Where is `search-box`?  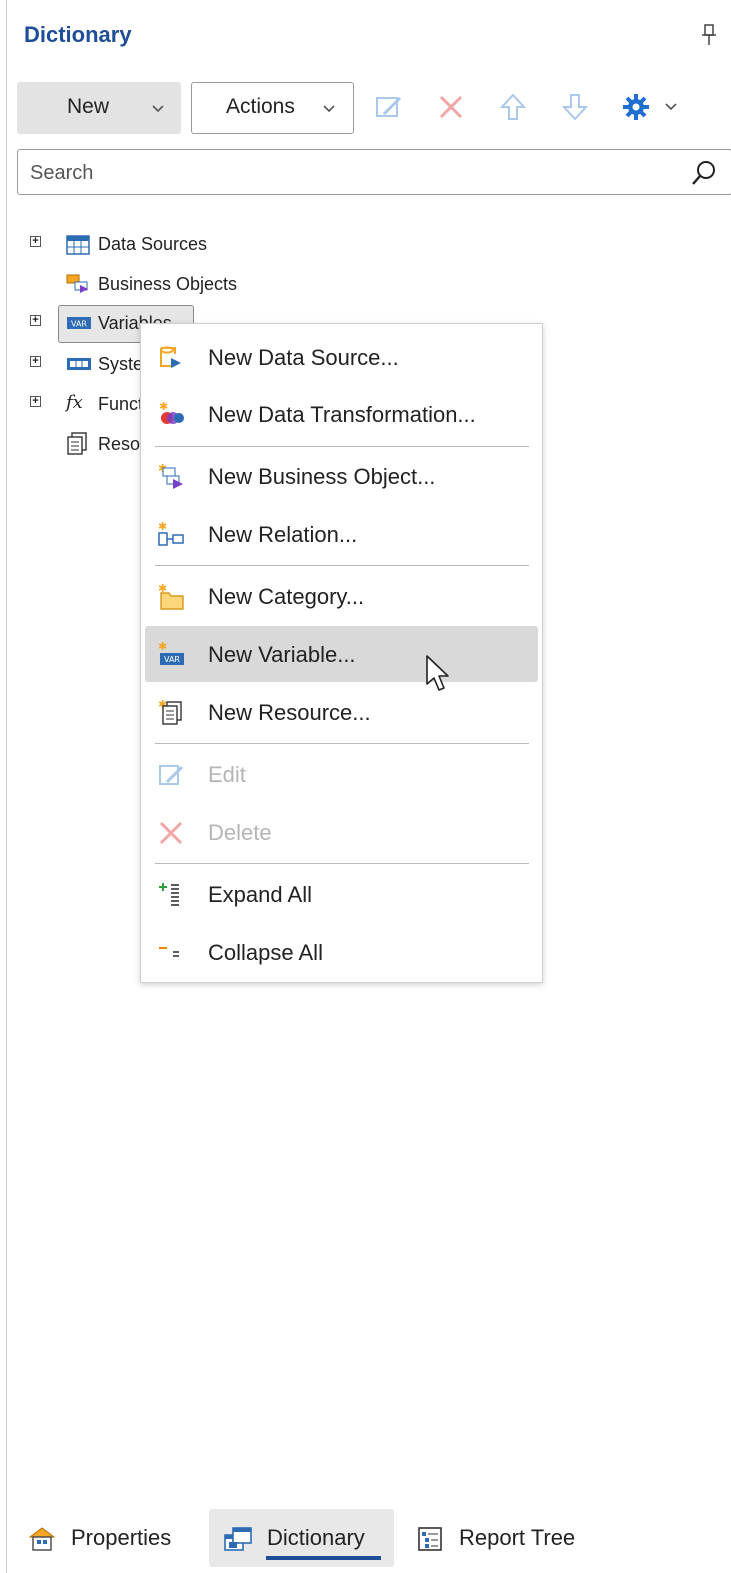
search-box is located at coordinates (374, 172).